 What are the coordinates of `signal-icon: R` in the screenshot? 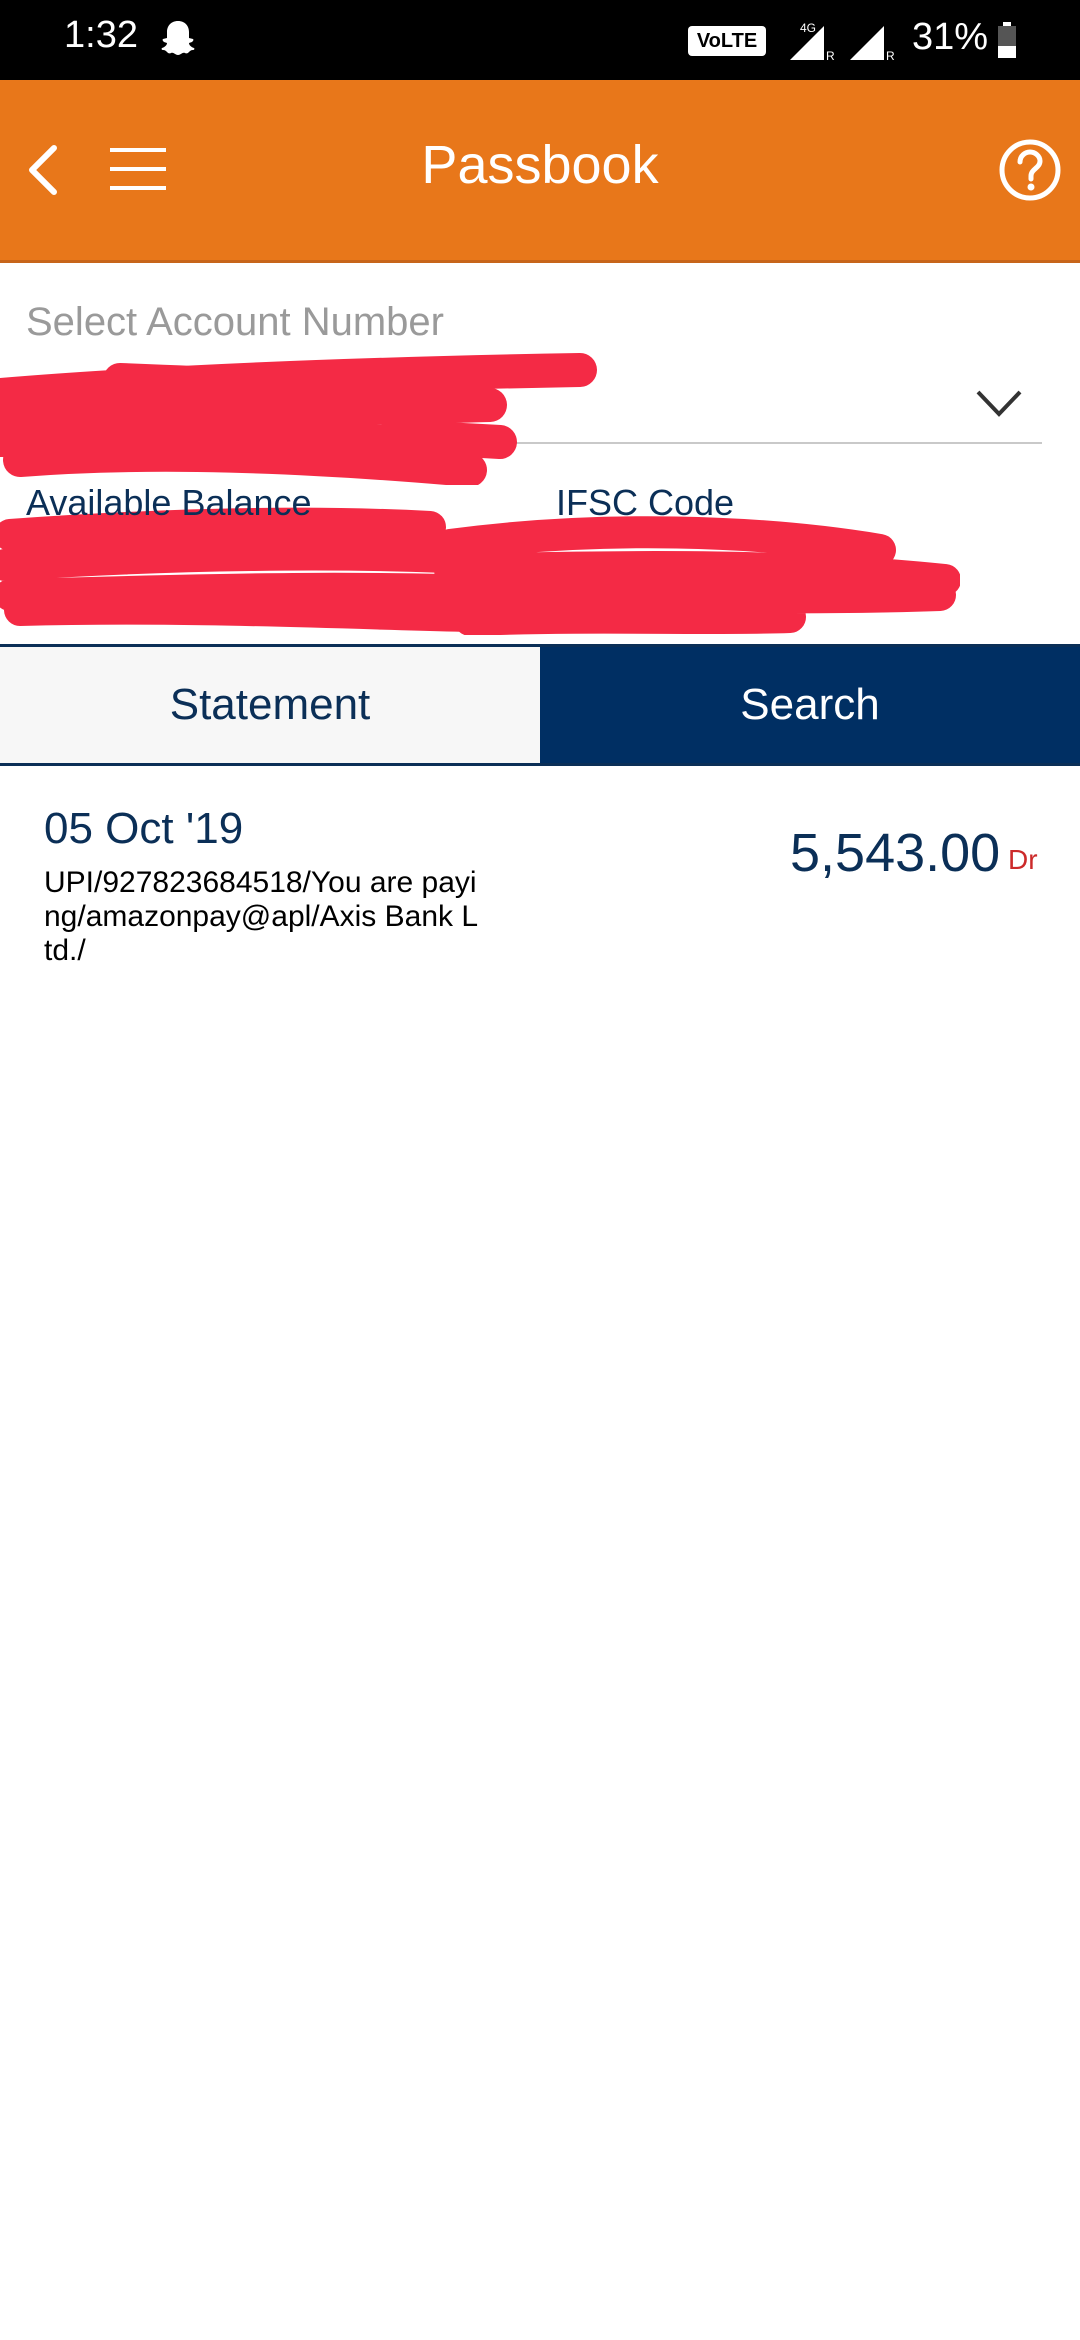 It's located at (872, 44).